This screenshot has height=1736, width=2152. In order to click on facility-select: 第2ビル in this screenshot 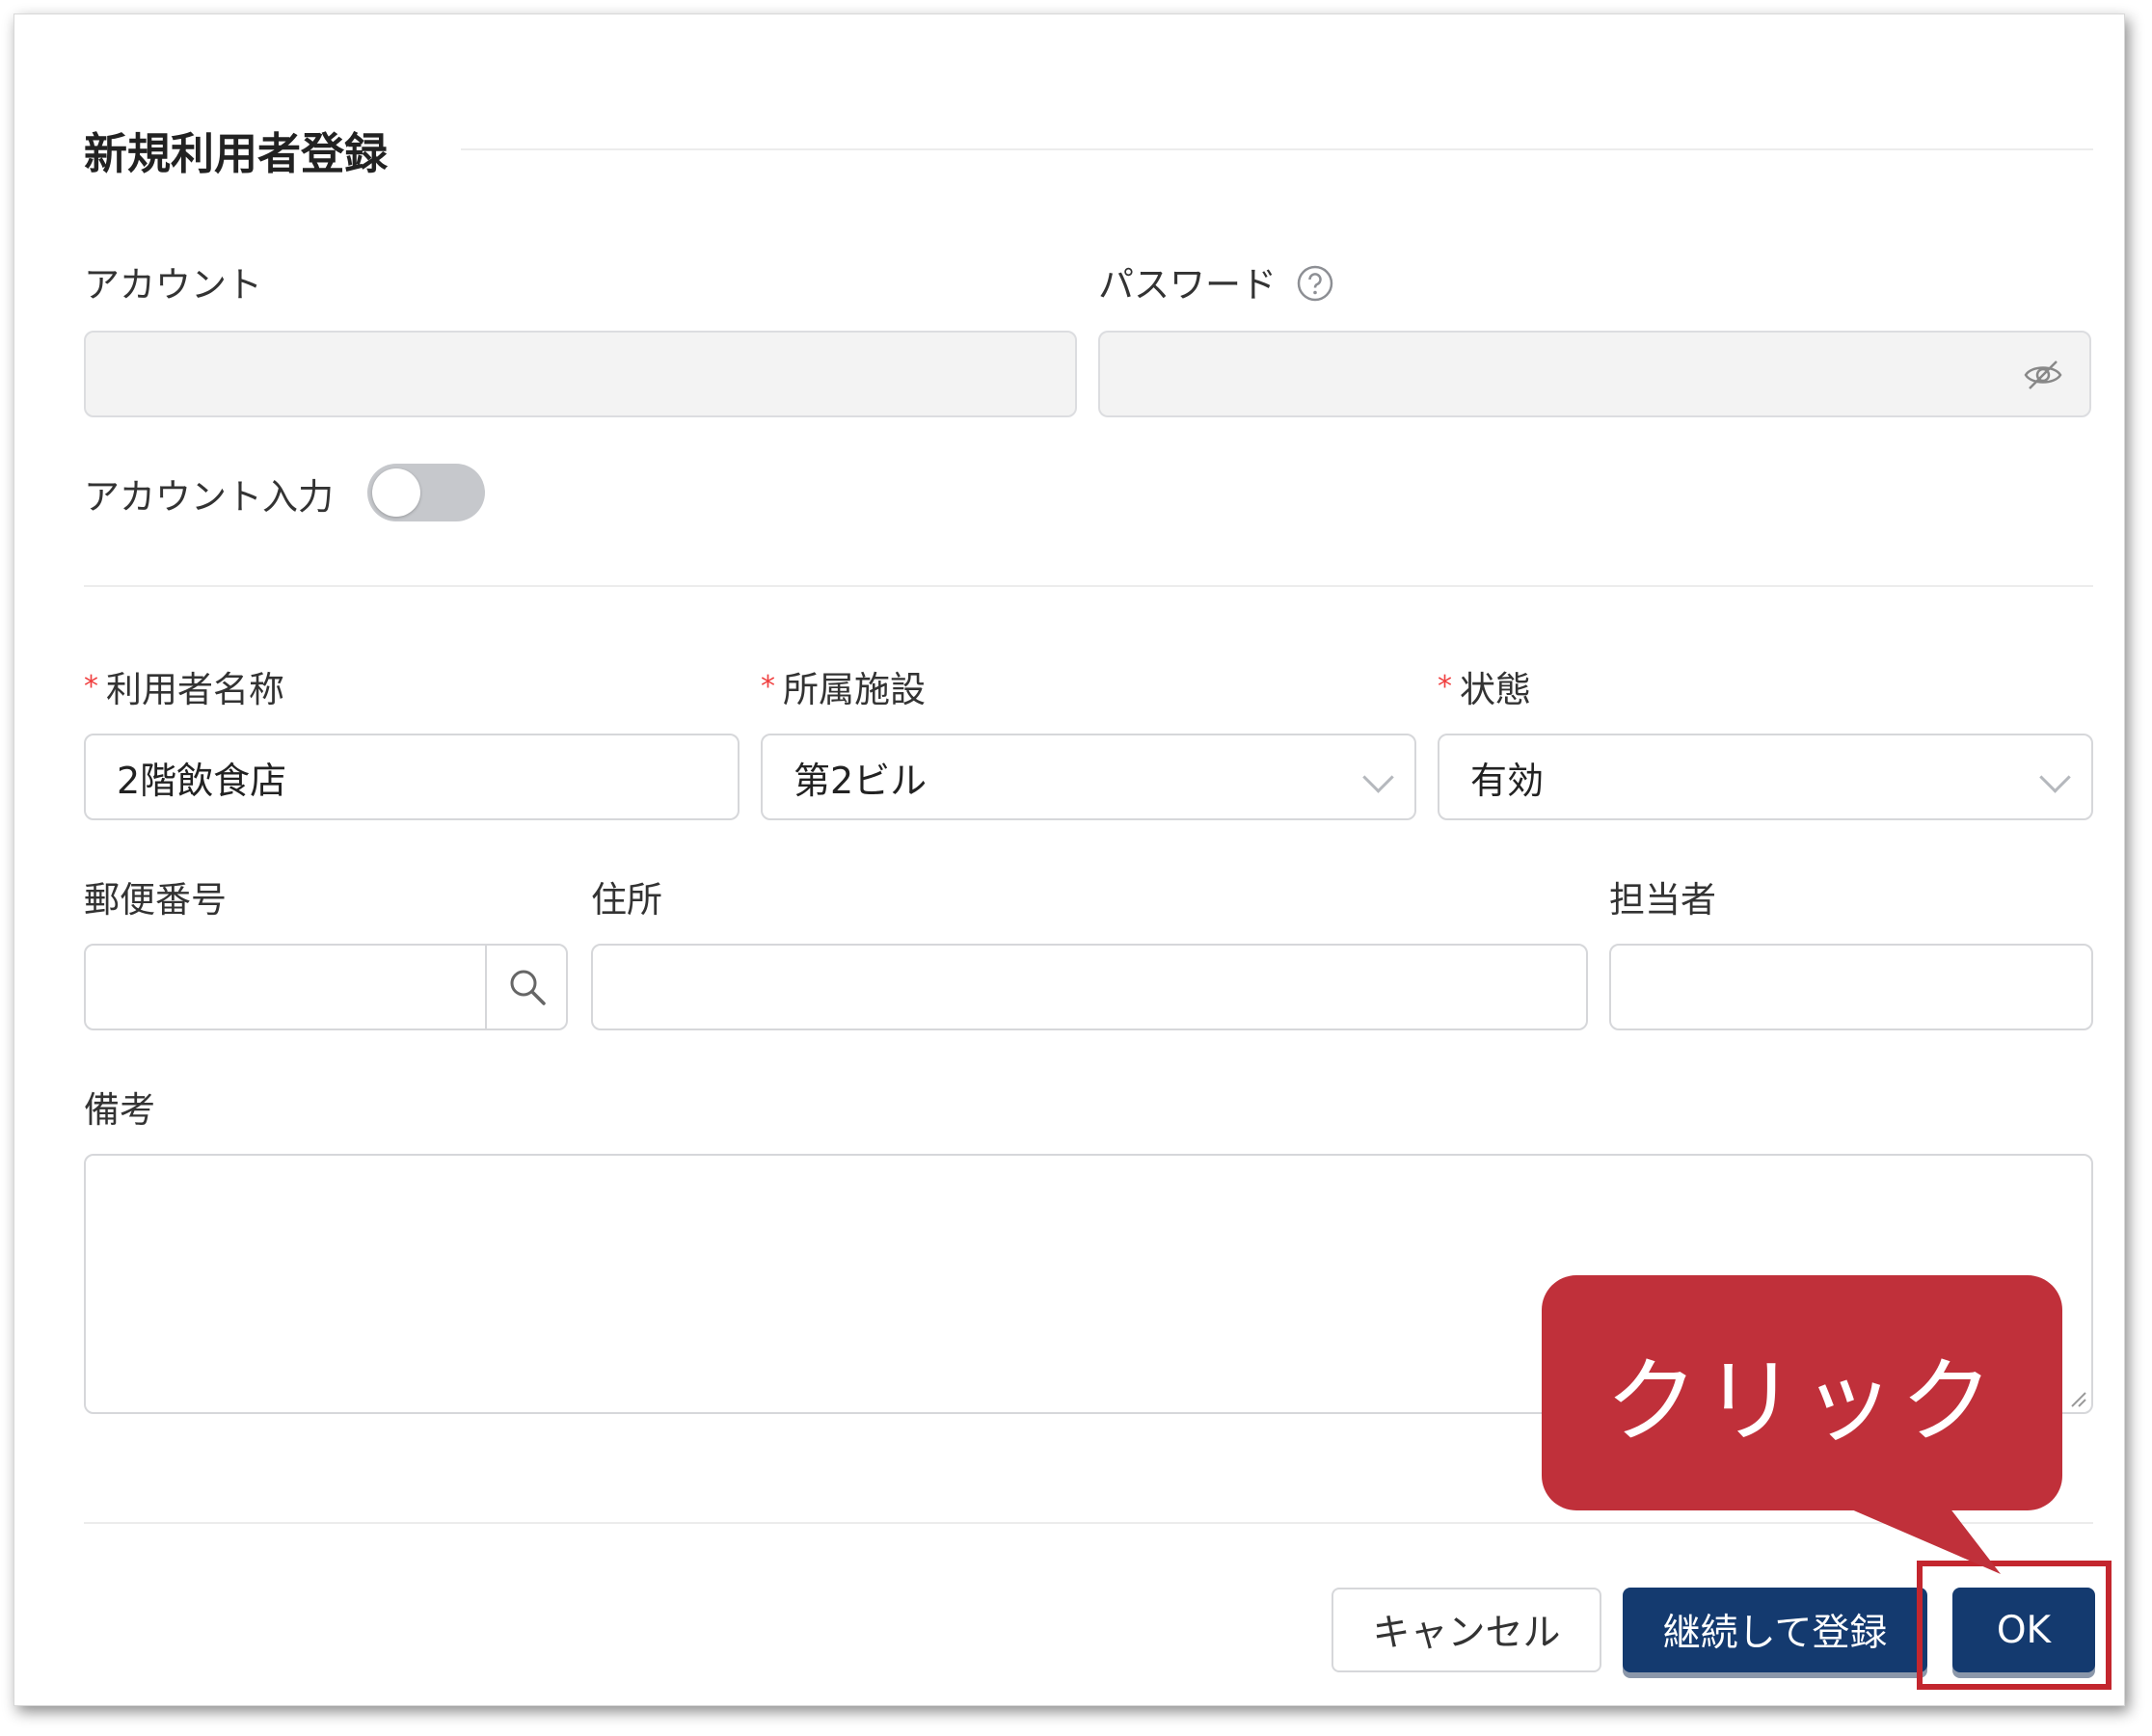, I will do `click(1088, 777)`.